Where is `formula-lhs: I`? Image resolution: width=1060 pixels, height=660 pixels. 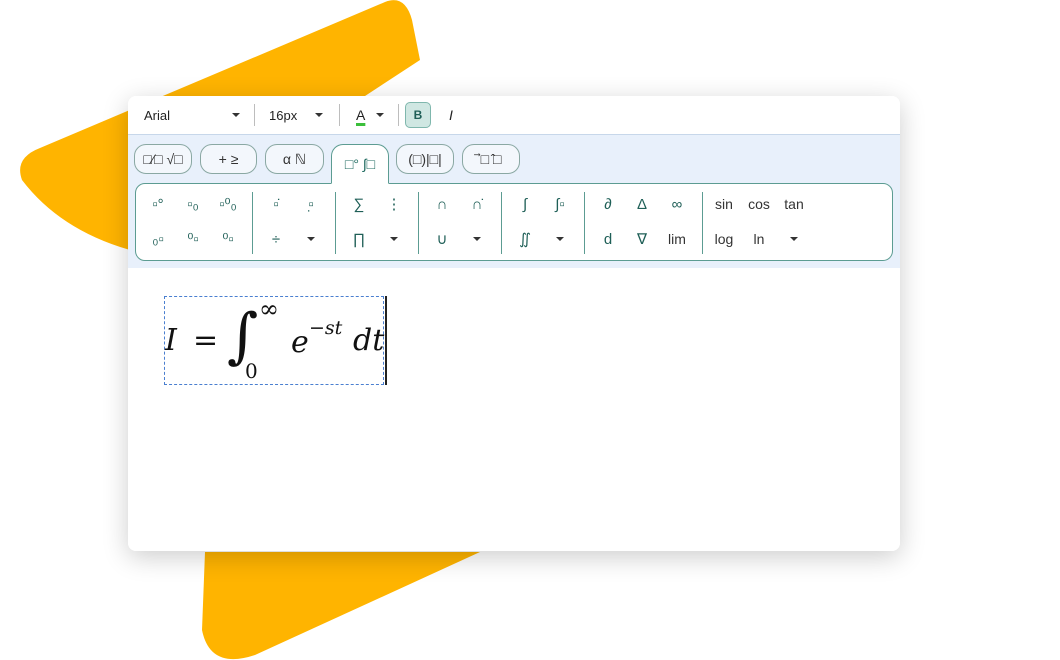 formula-lhs: I is located at coordinates (171, 340).